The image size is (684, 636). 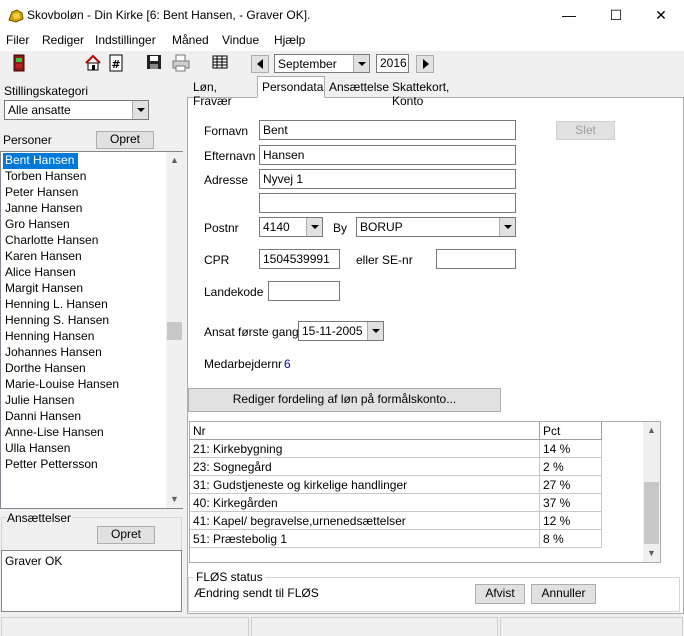 What do you see at coordinates (93, 63) in the screenshot?
I see `home-icon` at bounding box center [93, 63].